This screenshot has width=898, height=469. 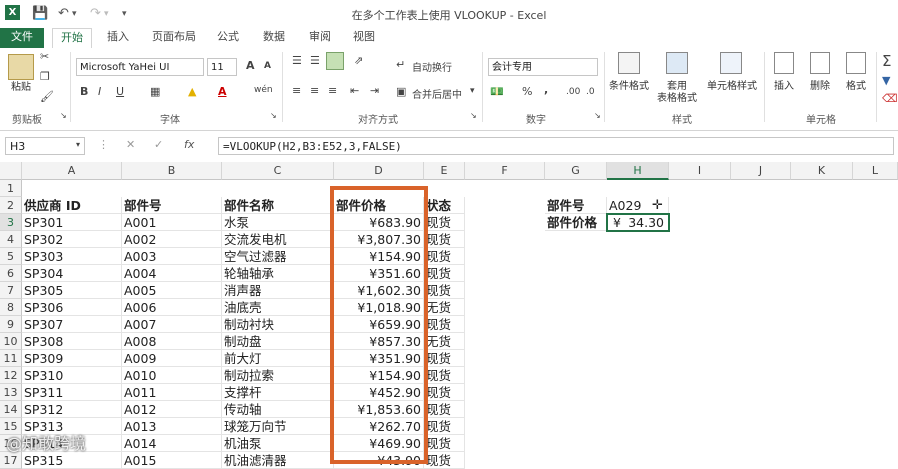 I want to click on table-header: 状态, so click(x=444, y=205).